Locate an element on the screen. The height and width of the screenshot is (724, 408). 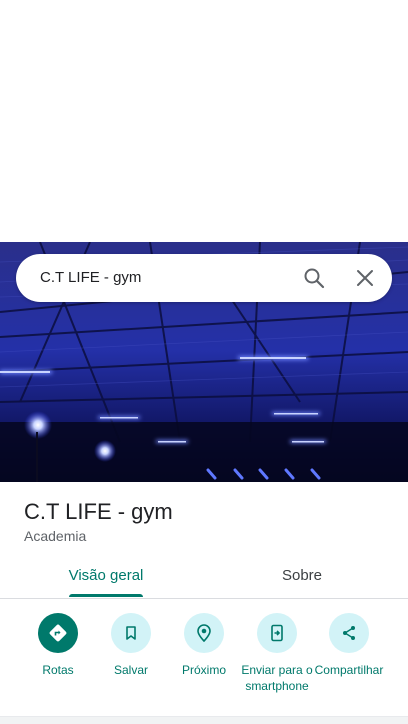
search-bar: C.T LIFE - gym is located at coordinates (204, 278).